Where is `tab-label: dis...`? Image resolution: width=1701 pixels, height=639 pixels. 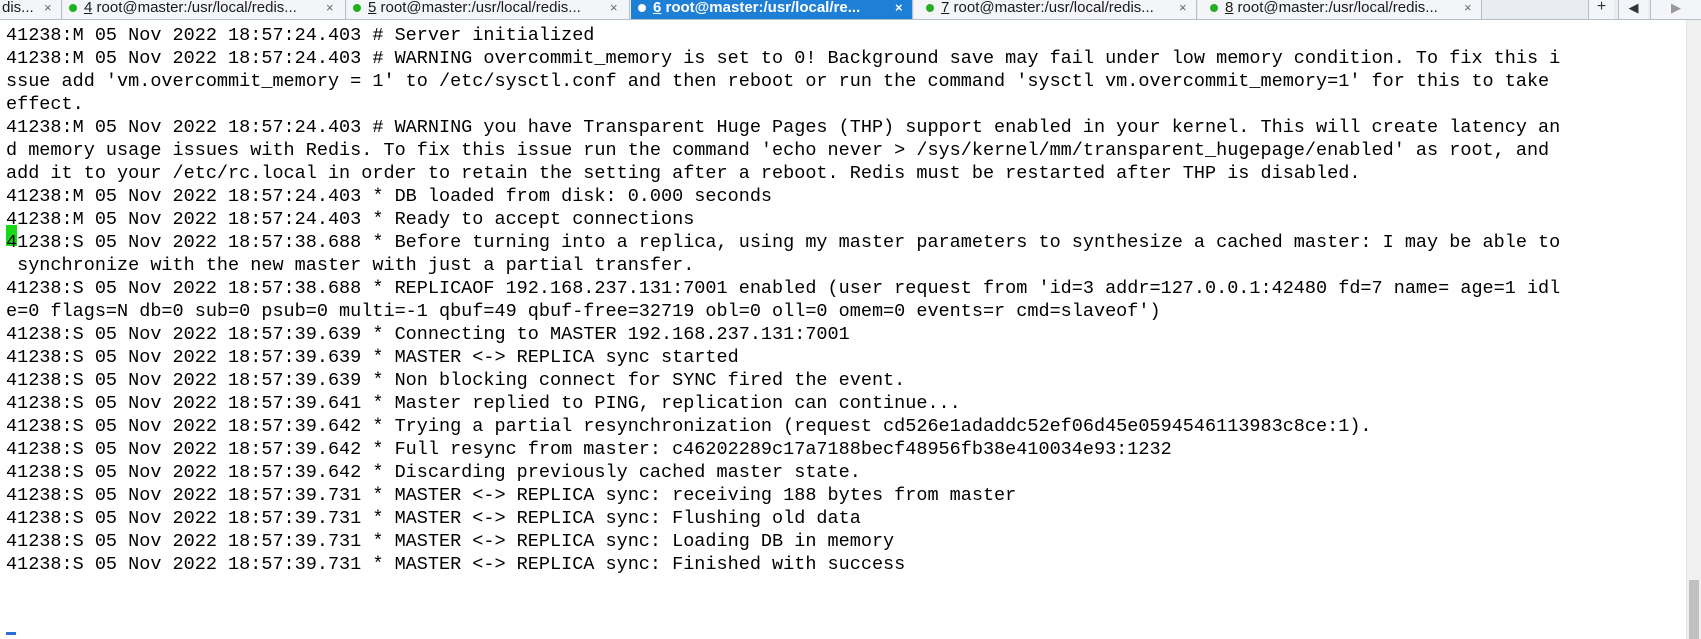
tab-label: dis... is located at coordinates (18, 8).